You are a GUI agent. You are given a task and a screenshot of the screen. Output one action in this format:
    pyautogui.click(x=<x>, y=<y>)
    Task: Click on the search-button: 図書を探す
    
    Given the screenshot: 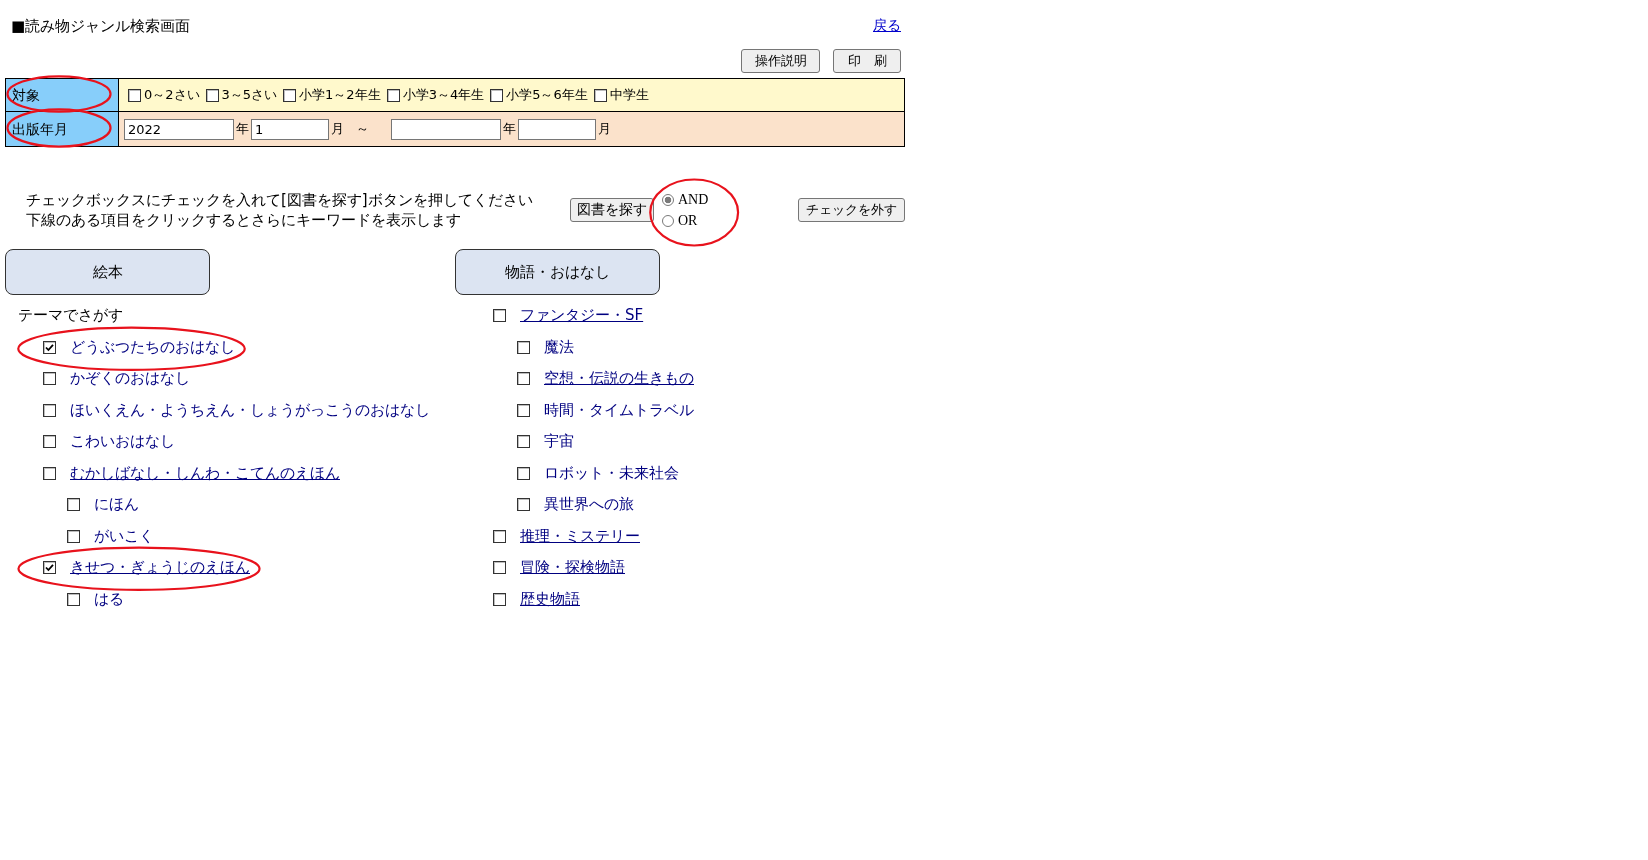 What is the action you would take?
    pyautogui.click(x=612, y=210)
    